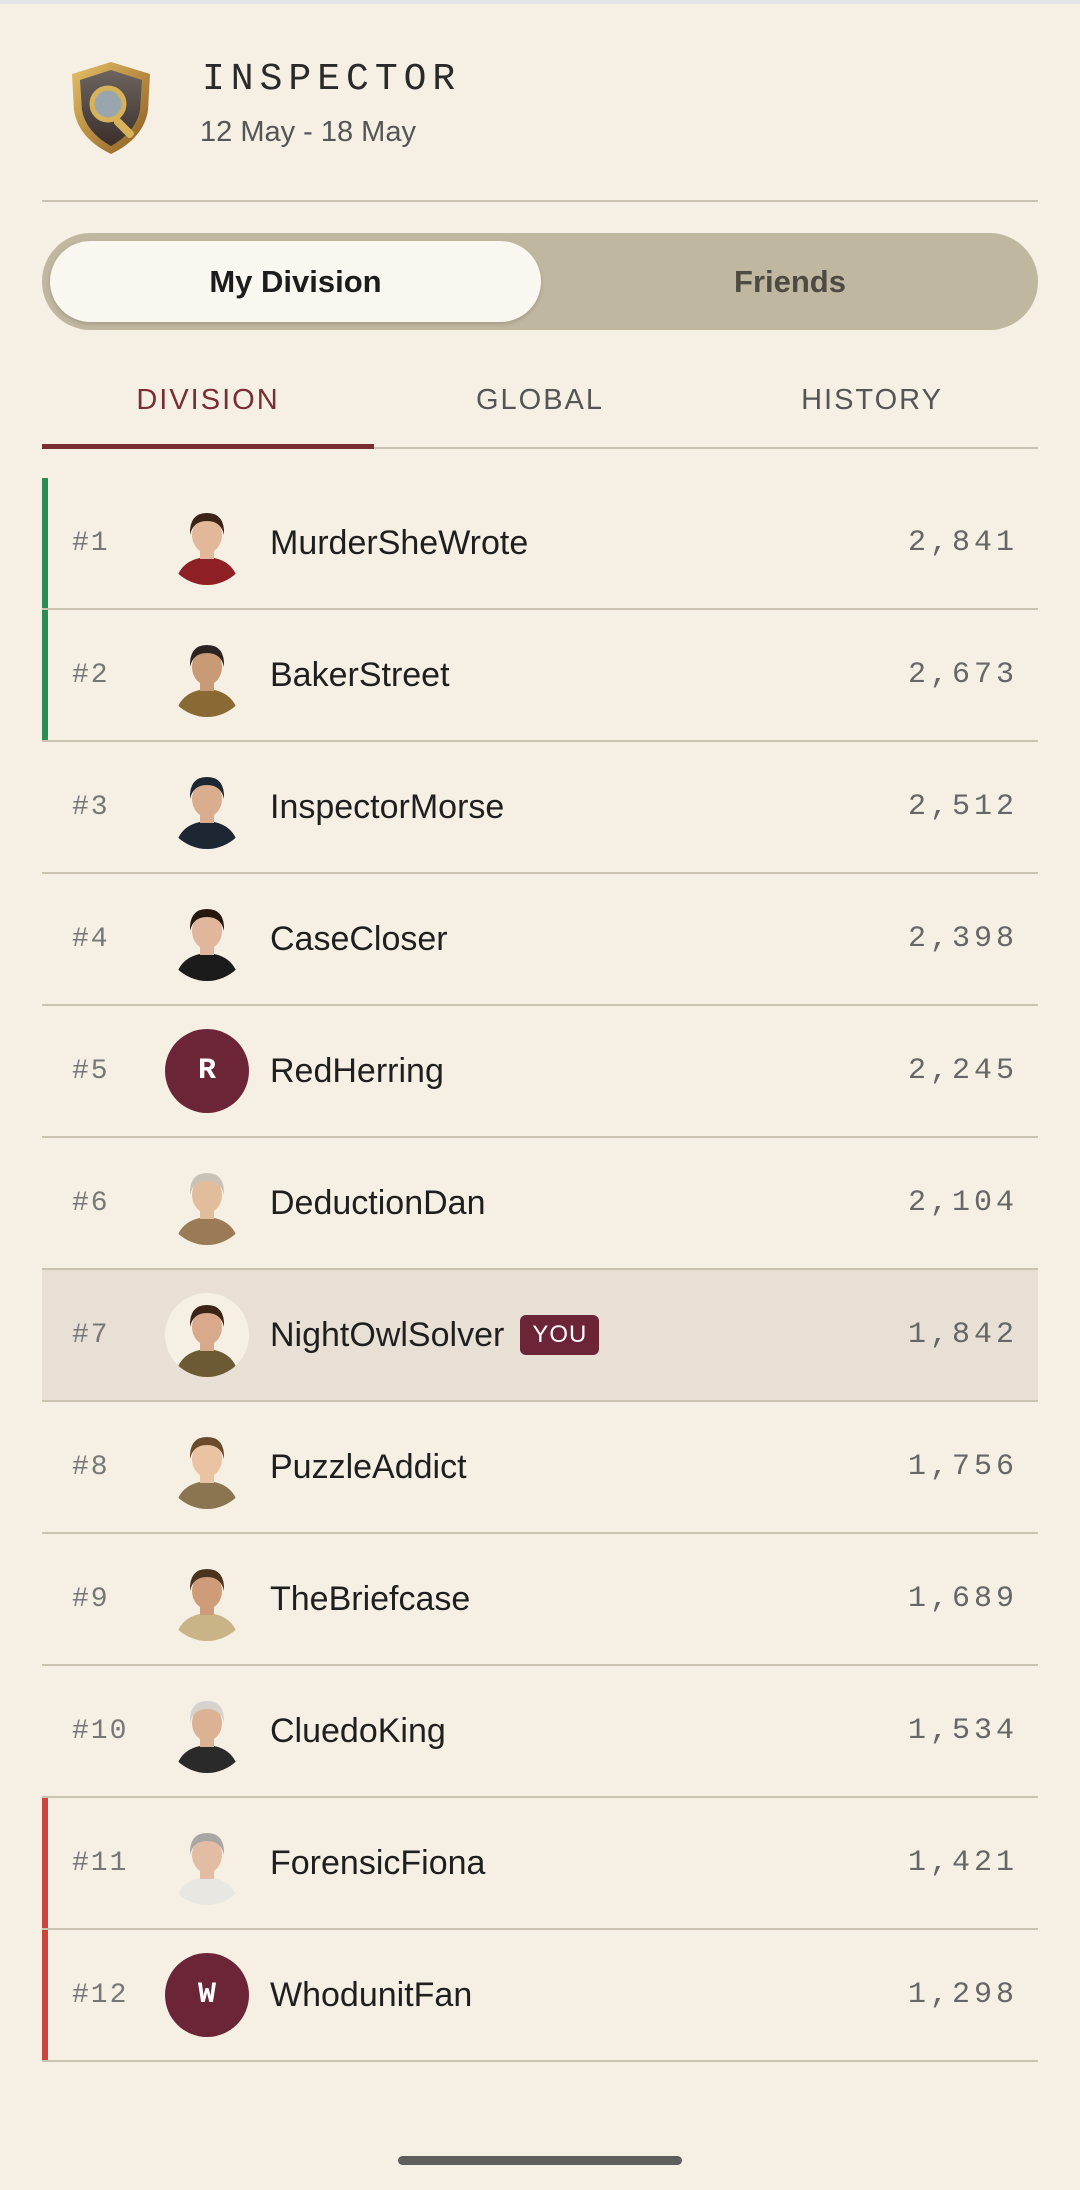 This screenshot has height=2190, width=1080. I want to click on header-divider, so click(540, 201).